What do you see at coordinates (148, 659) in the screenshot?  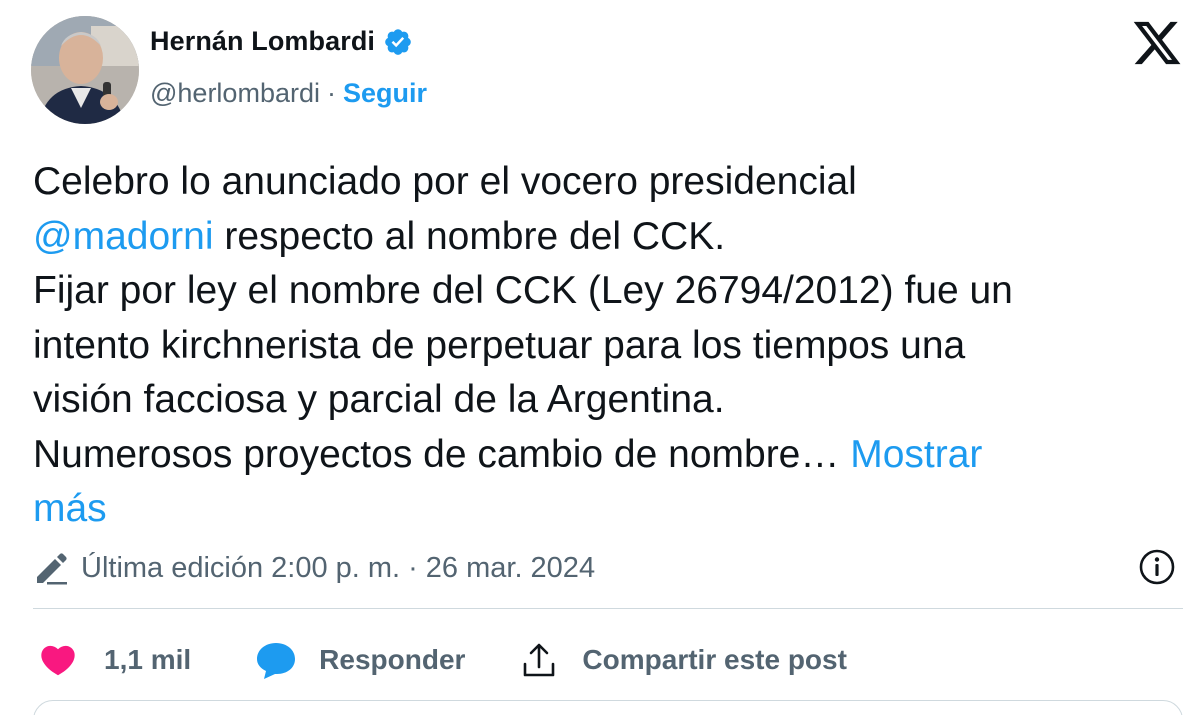 I see `like-count: 1,1 mil` at bounding box center [148, 659].